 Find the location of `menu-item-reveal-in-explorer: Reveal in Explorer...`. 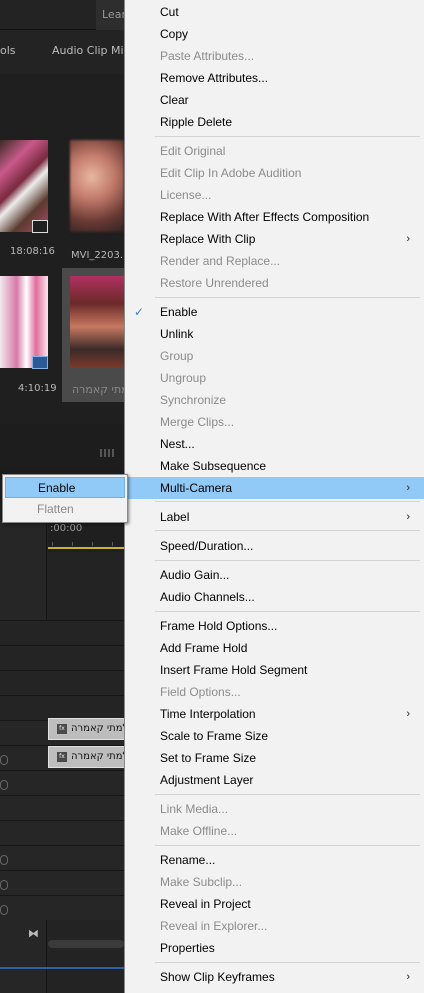

menu-item-reveal-in-explorer: Reveal in Explorer... is located at coordinates (274, 926).